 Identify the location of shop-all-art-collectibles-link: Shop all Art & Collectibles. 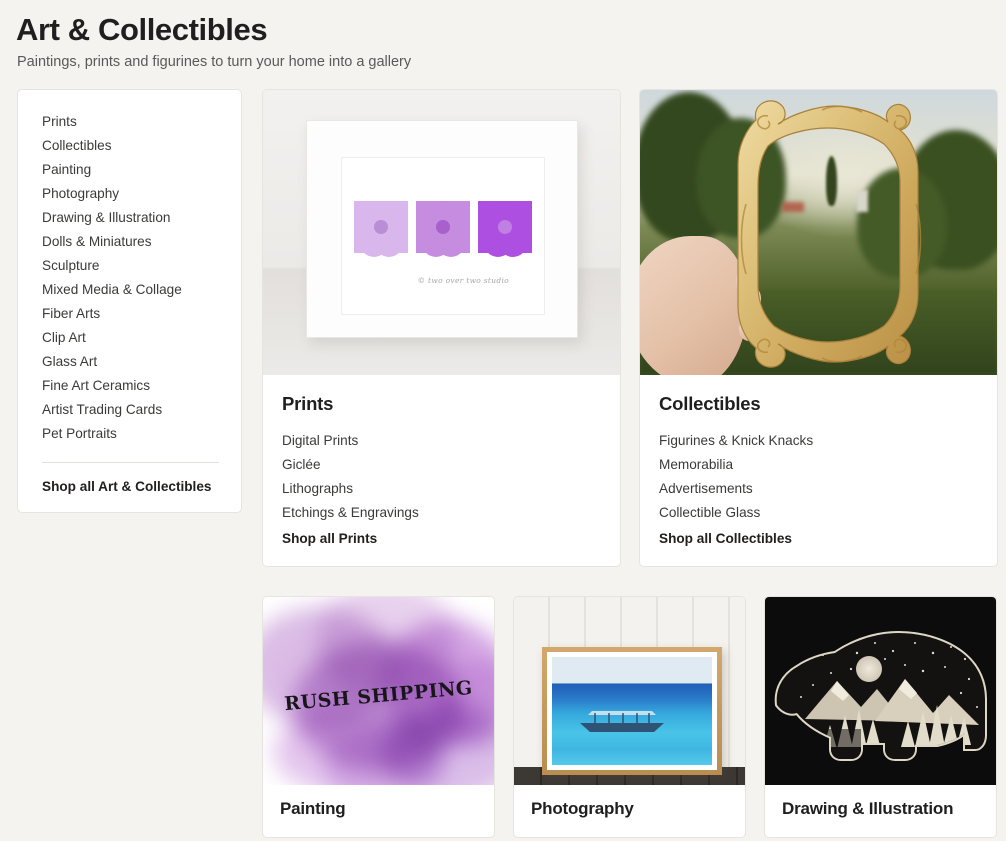
(130, 486).